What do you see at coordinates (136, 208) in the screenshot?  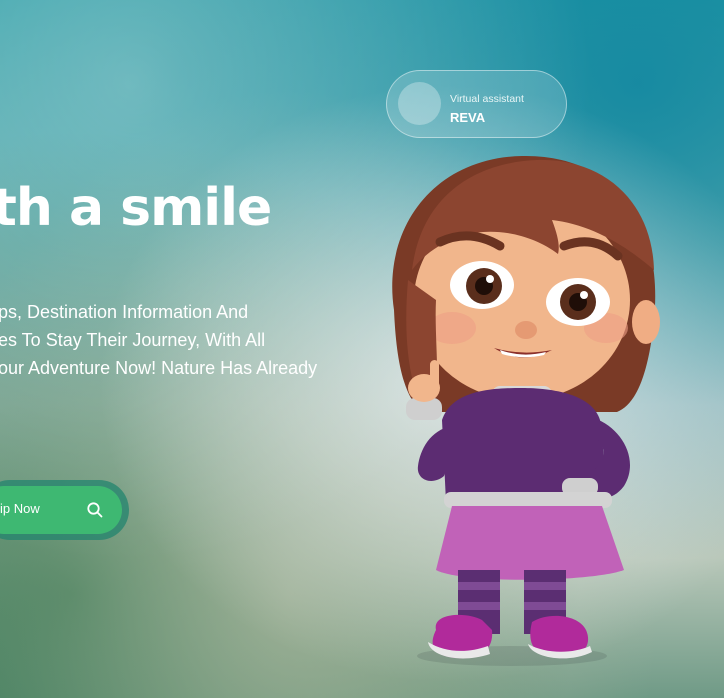 I see `hero-headline: th a smile` at bounding box center [136, 208].